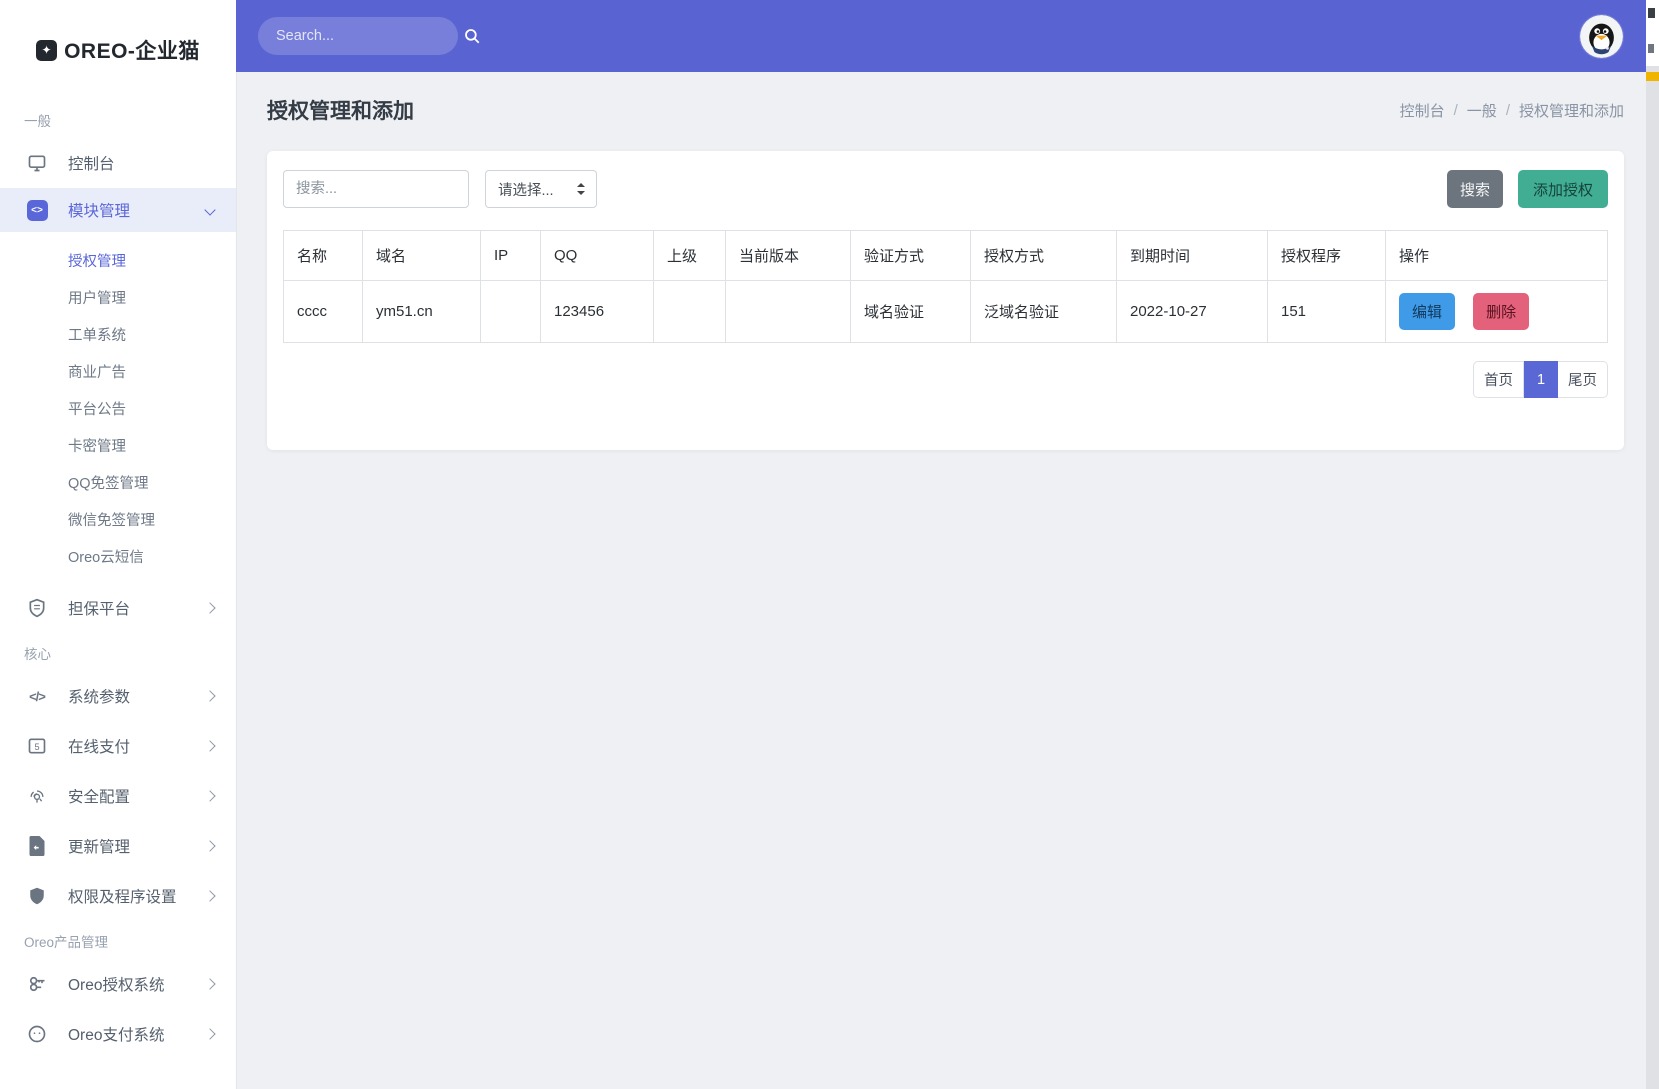 This screenshot has height=1089, width=1659. What do you see at coordinates (37, 984) in the screenshot?
I see `key-icon` at bounding box center [37, 984].